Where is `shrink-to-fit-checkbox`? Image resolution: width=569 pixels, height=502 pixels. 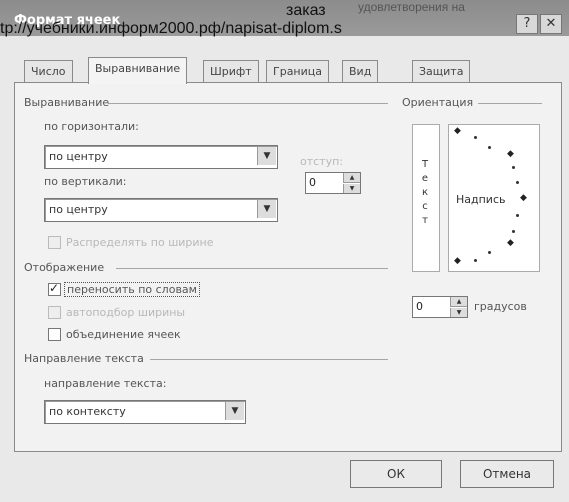 shrink-to-fit-checkbox is located at coordinates (54, 312).